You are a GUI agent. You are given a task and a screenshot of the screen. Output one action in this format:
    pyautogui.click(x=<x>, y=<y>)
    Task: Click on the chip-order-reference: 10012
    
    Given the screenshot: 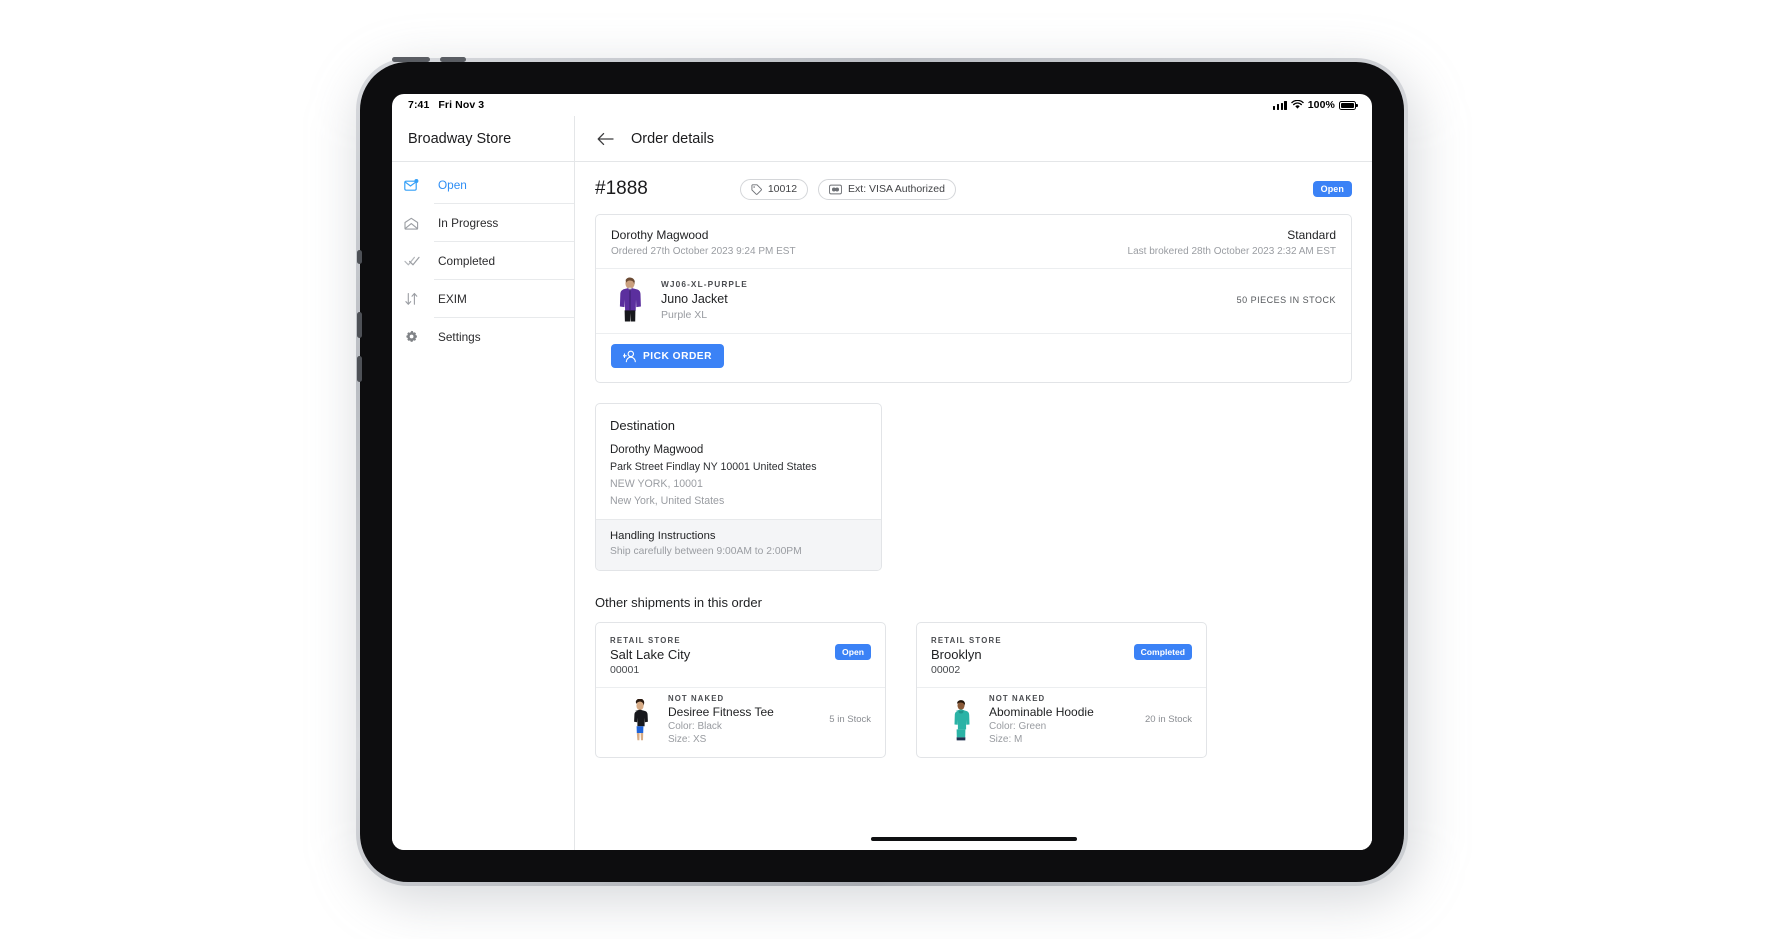 What is the action you would take?
    pyautogui.click(x=774, y=189)
    